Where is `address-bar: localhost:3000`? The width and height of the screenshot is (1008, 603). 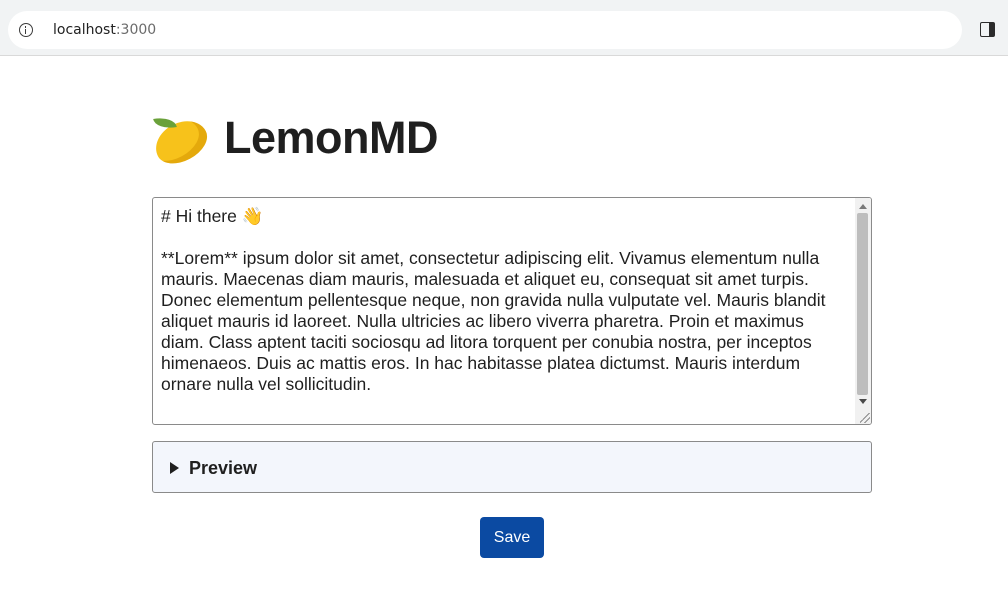 address-bar: localhost:3000 is located at coordinates (485, 30).